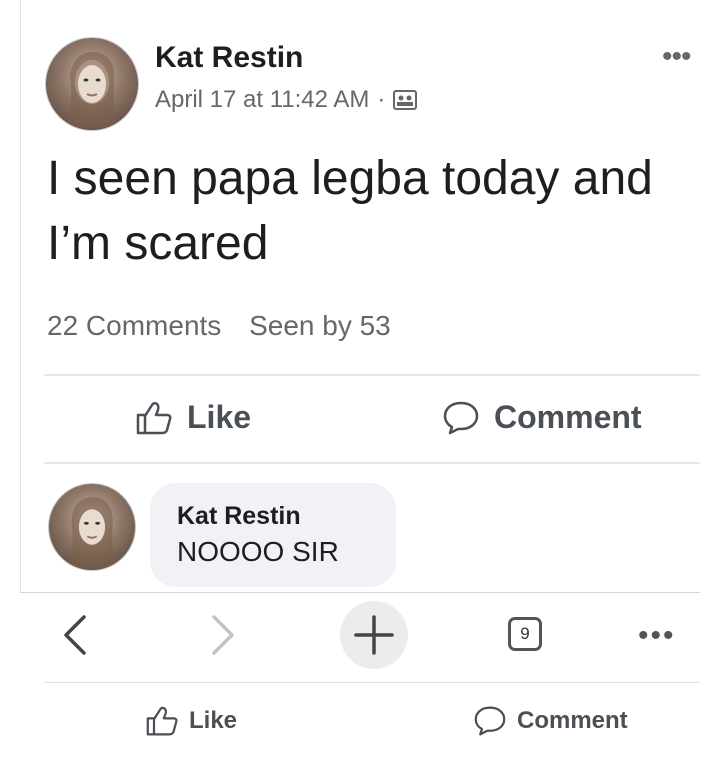 This screenshot has height=760, width=720. Describe the element at coordinates (134, 325) in the screenshot. I see `comments-count: 22 Comments` at that location.